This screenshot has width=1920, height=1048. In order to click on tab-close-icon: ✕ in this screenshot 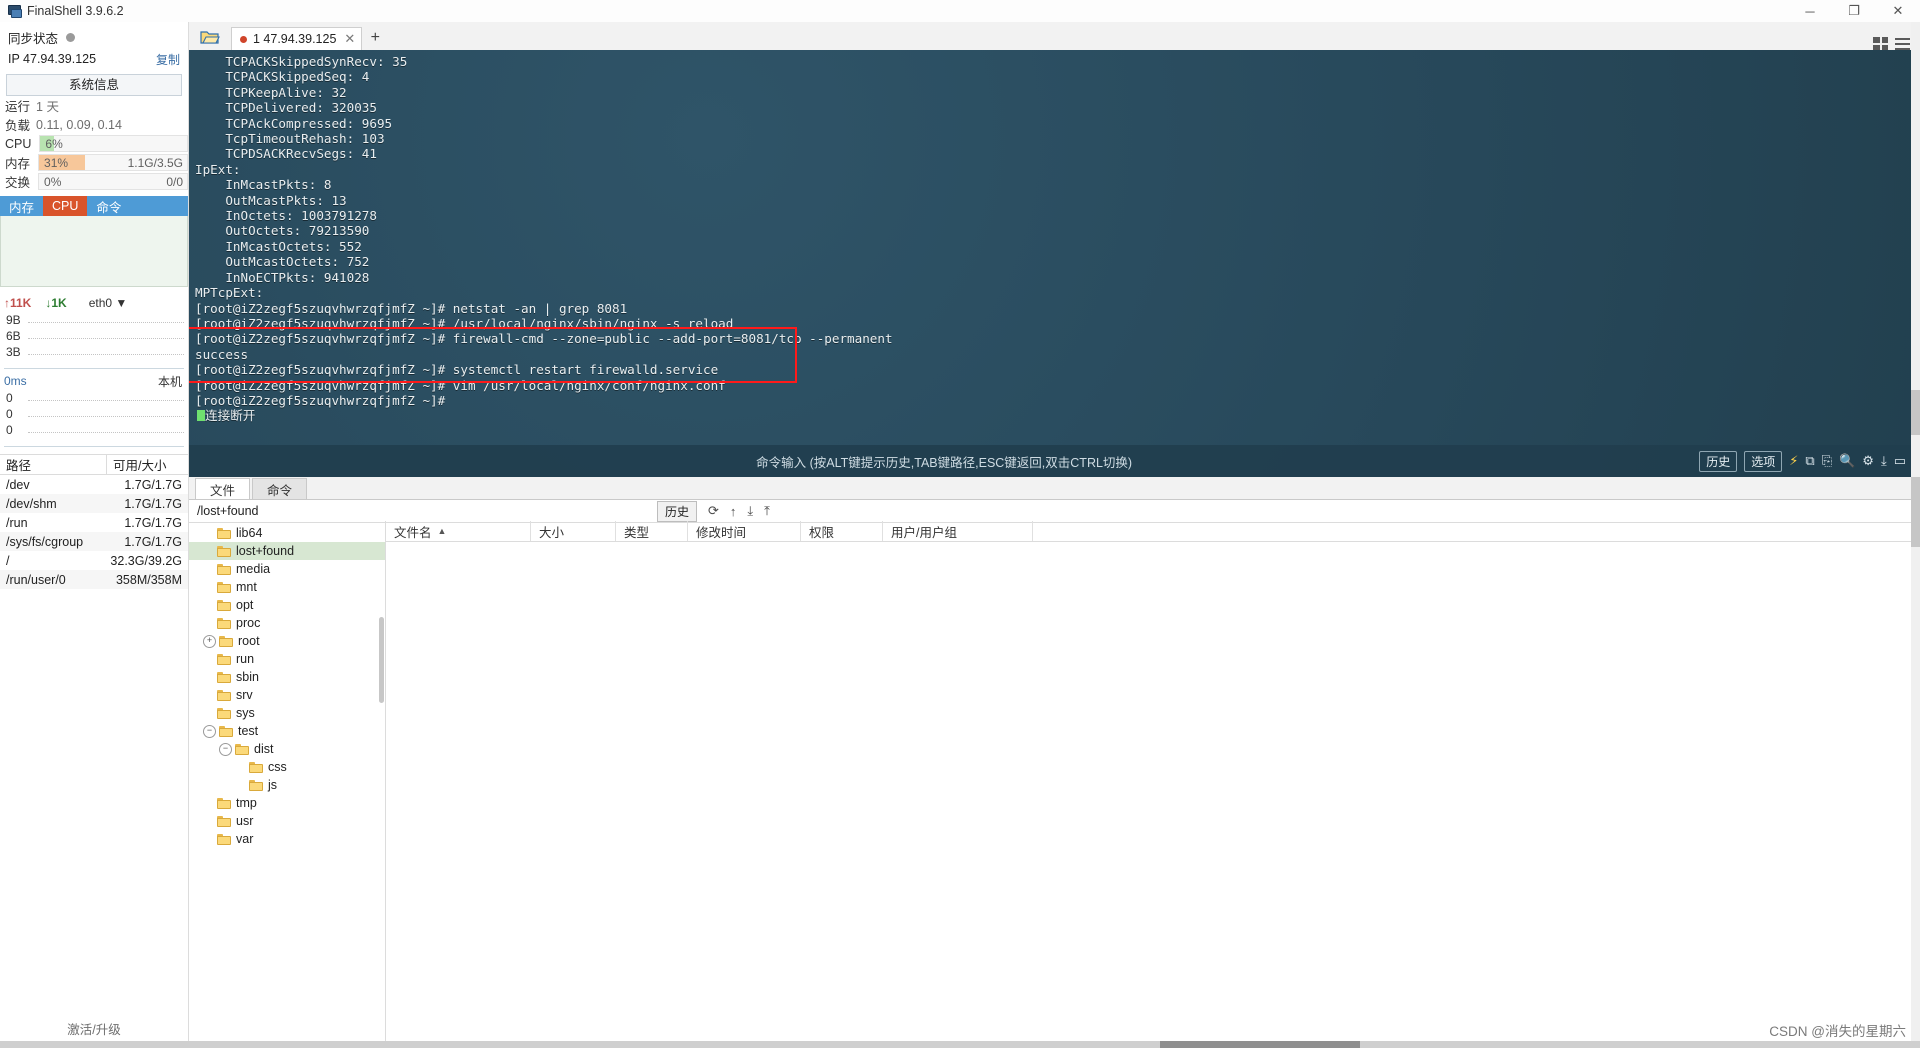, I will do `click(349, 39)`.